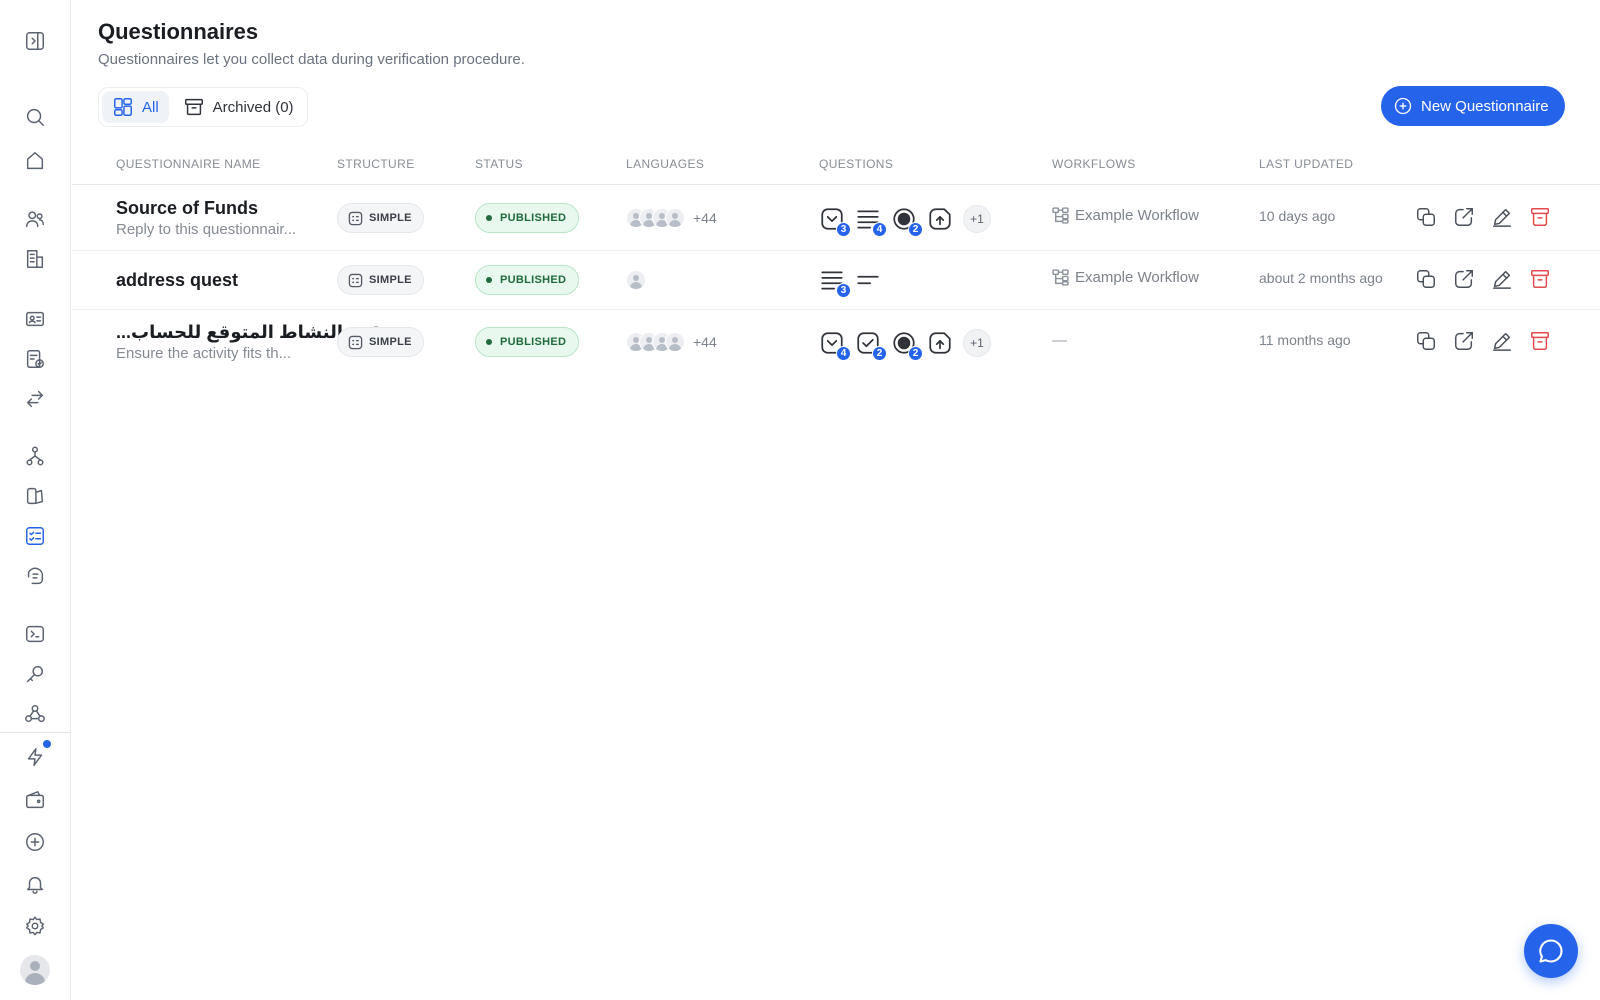  I want to click on sidebar-toggle-icon, so click(35, 41).